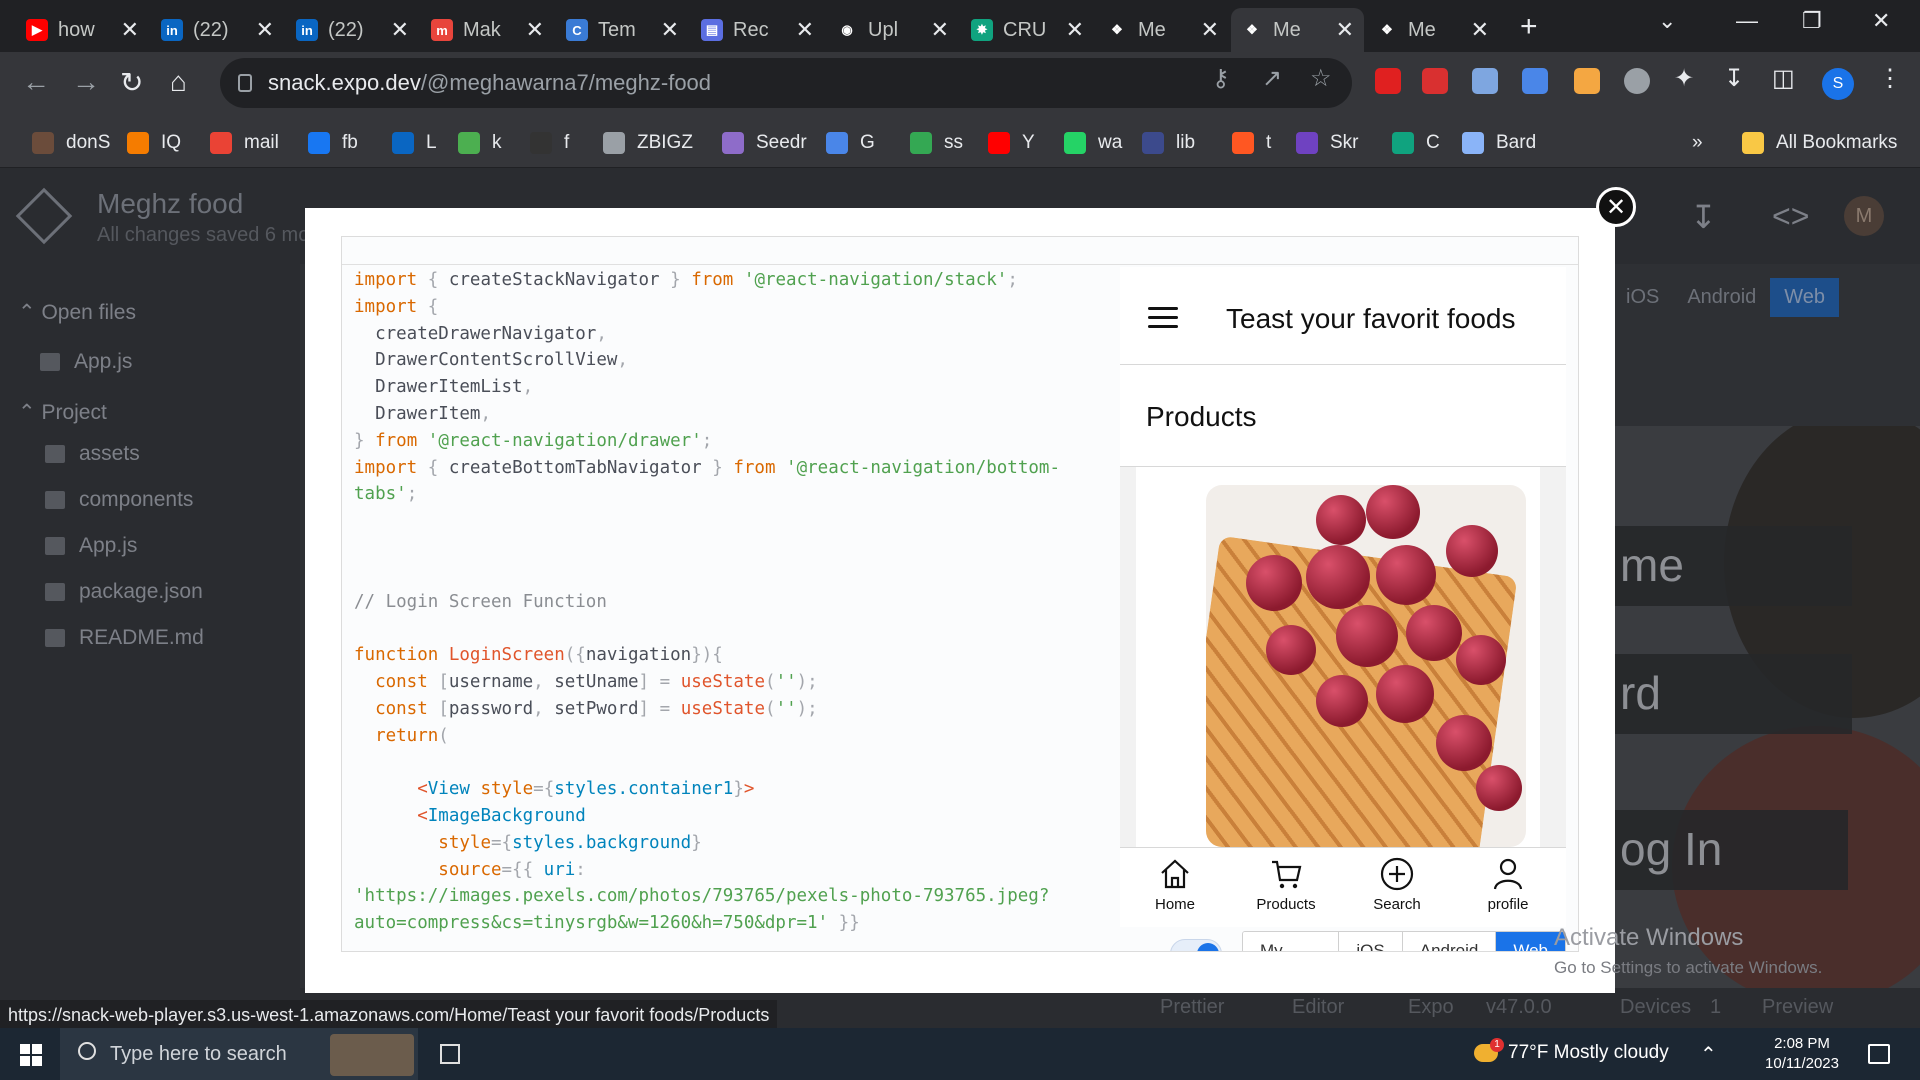 This screenshot has width=1920, height=1080. What do you see at coordinates (1449, 941) in the screenshot?
I see `device-option-android: Android` at bounding box center [1449, 941].